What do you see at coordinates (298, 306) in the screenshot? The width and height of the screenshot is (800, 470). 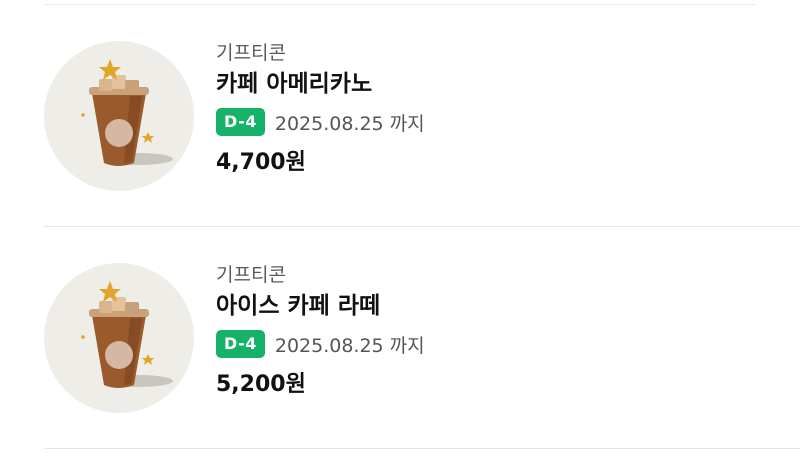 I see `item-name: 아이스 카페 라떼` at bounding box center [298, 306].